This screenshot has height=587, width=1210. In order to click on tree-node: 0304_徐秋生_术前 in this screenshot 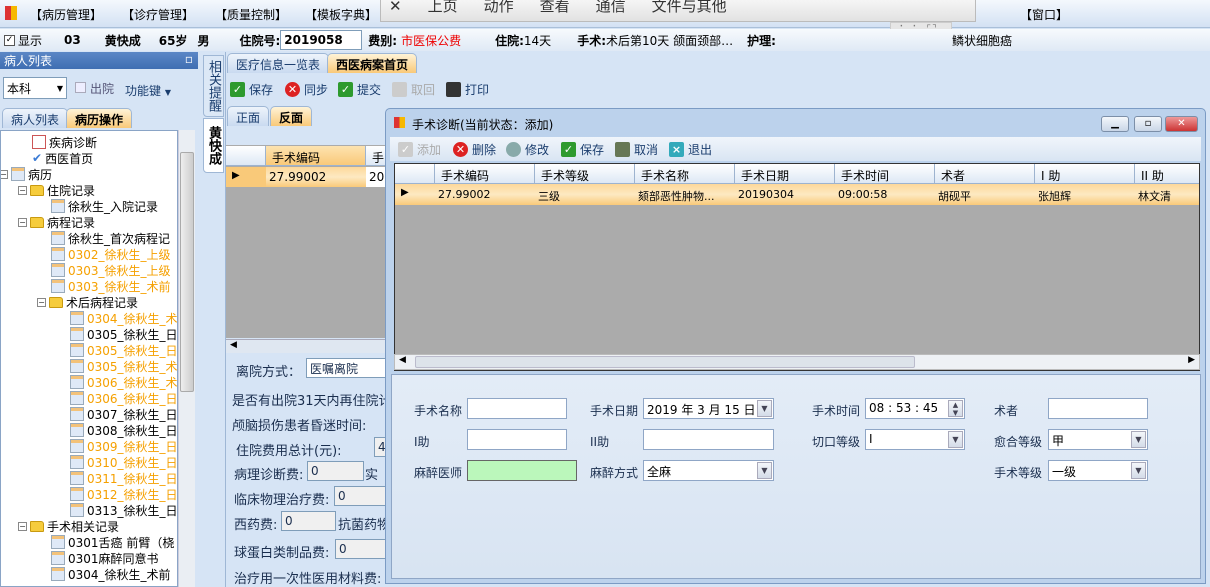, I will do `click(111, 574)`.